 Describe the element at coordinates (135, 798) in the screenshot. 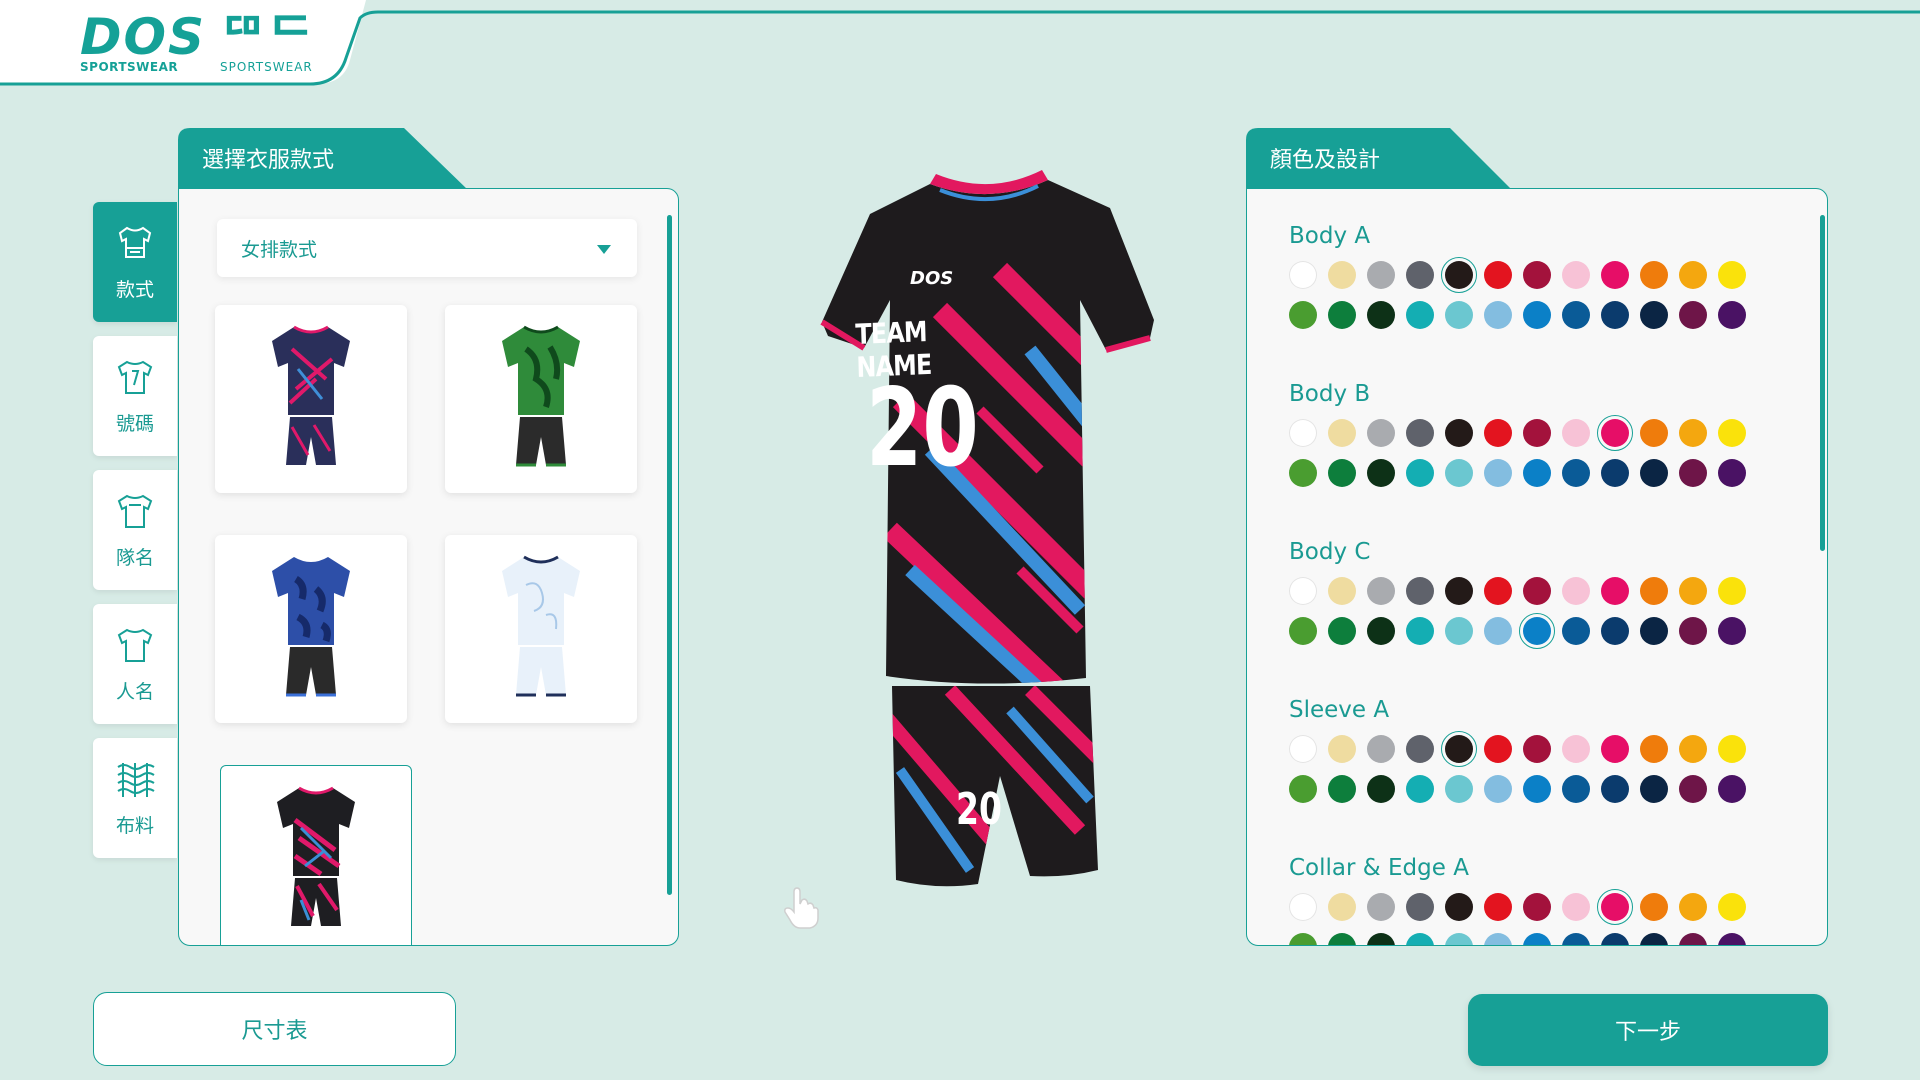

I see `sidenav-item-fabric: 布料` at that location.